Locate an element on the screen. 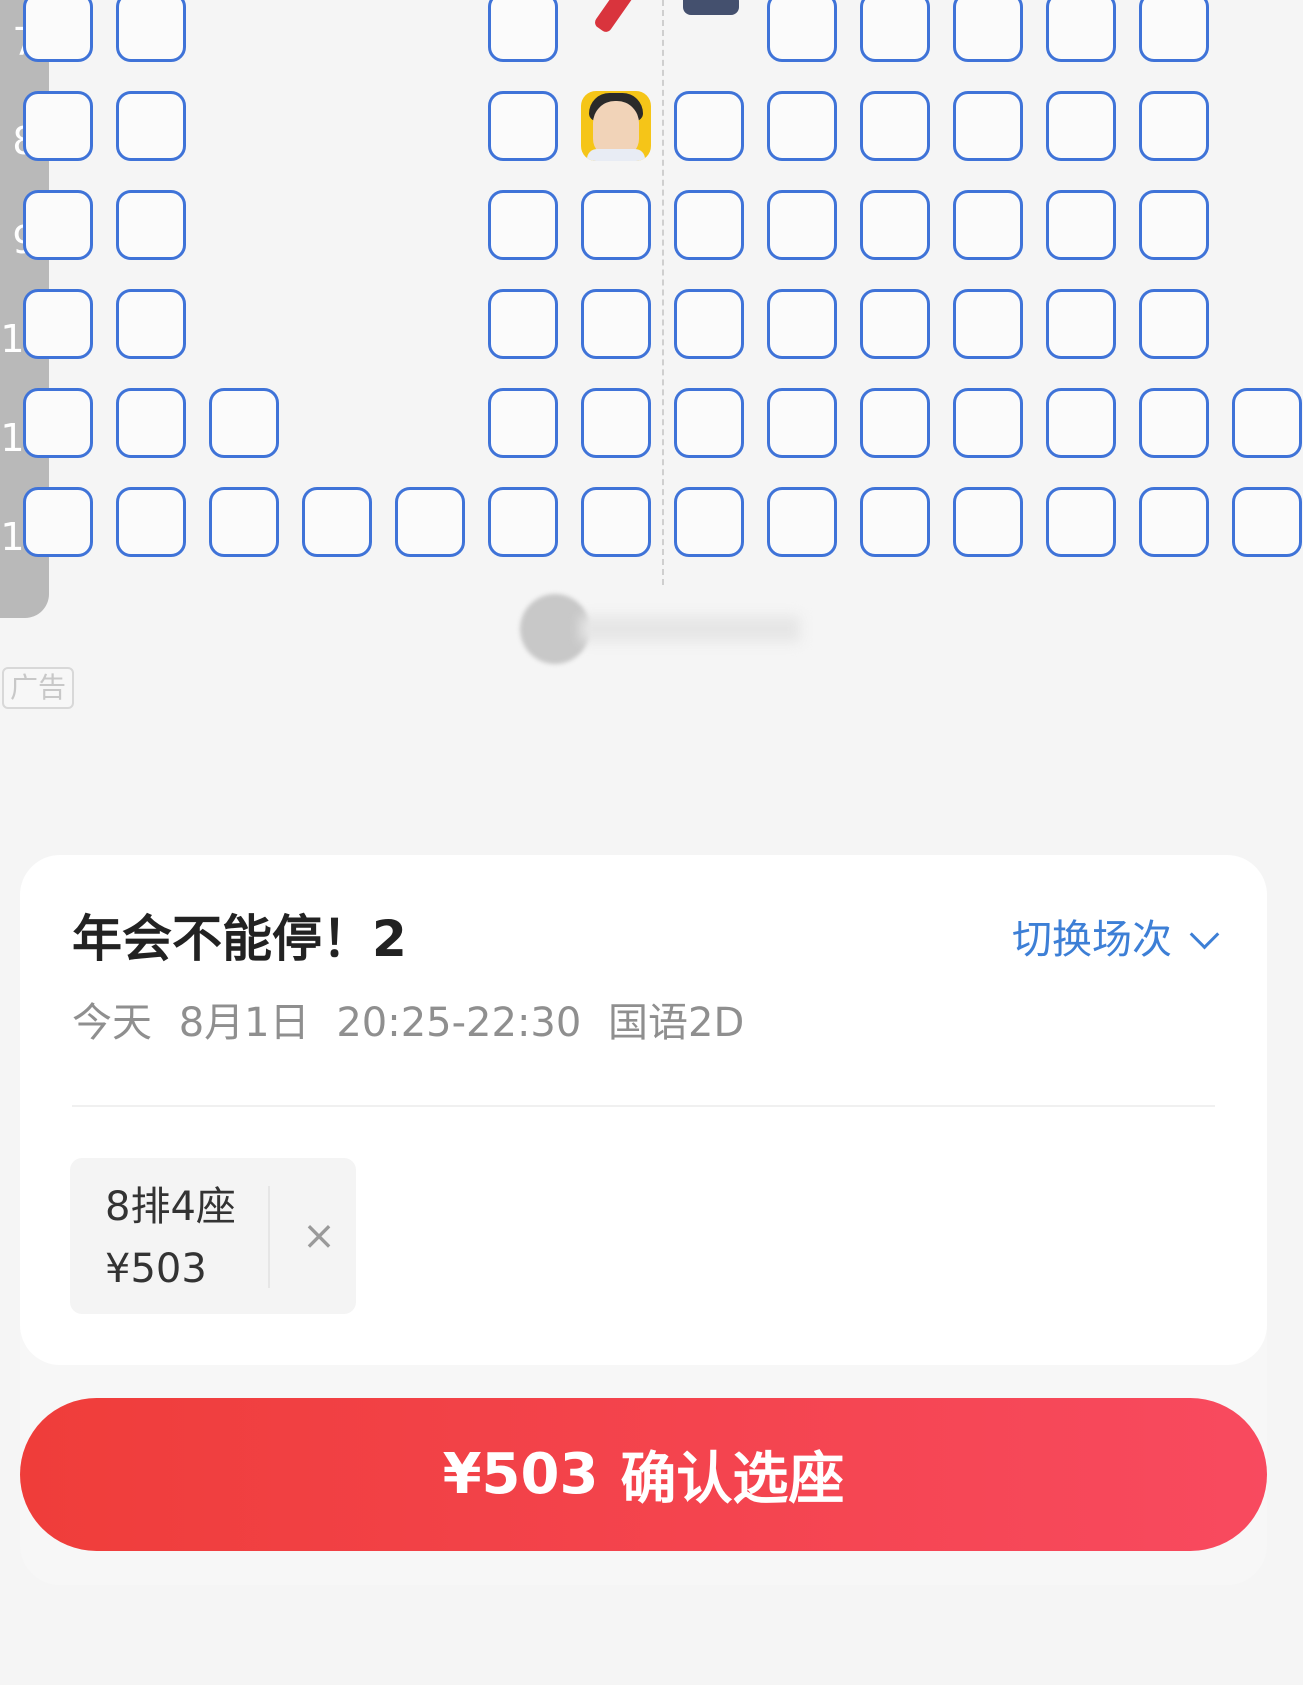 The width and height of the screenshot is (1303, 1685). showtime-format: 国语2D is located at coordinates (676, 1023).